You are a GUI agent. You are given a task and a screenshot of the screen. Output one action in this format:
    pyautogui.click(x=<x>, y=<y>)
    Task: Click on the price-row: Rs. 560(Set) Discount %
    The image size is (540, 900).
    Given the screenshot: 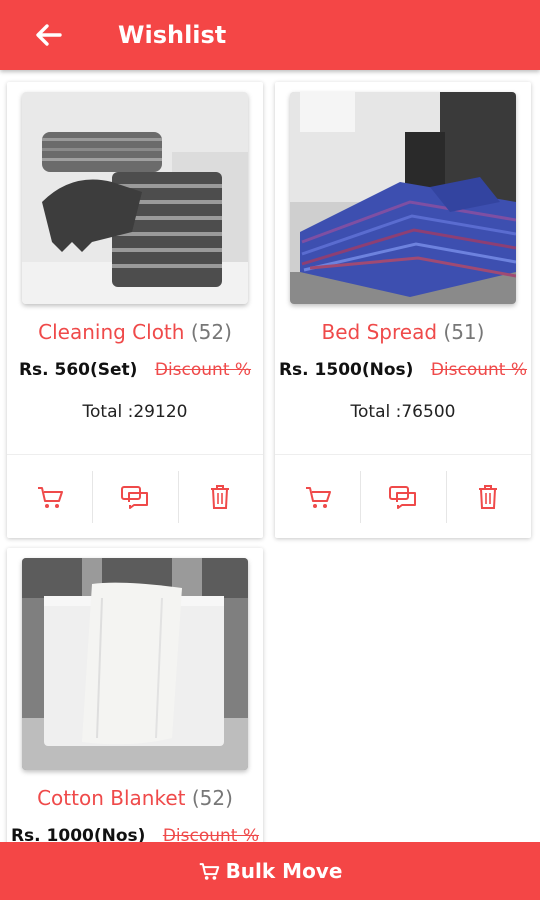 What is the action you would take?
    pyautogui.click(x=135, y=370)
    